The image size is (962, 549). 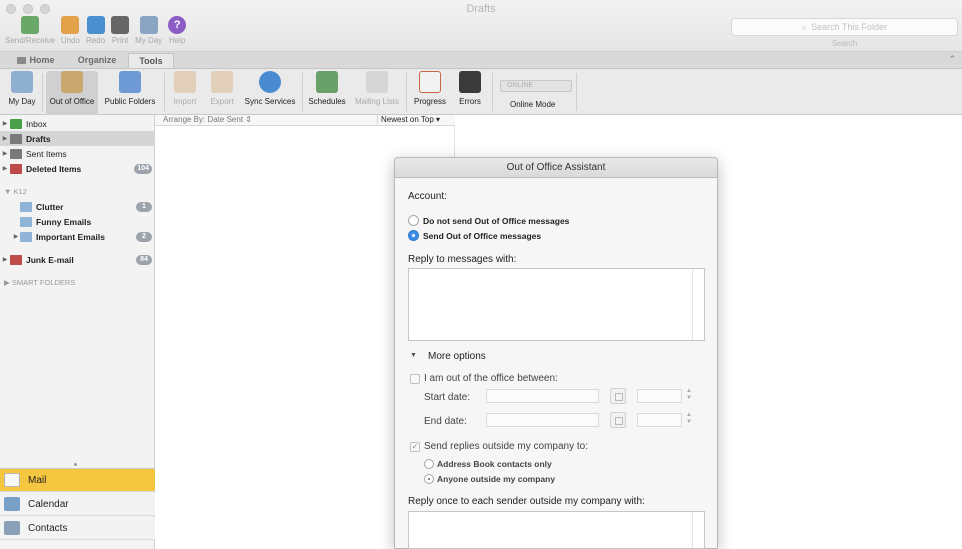 I want to click on end-time-field, so click(x=659, y=420).